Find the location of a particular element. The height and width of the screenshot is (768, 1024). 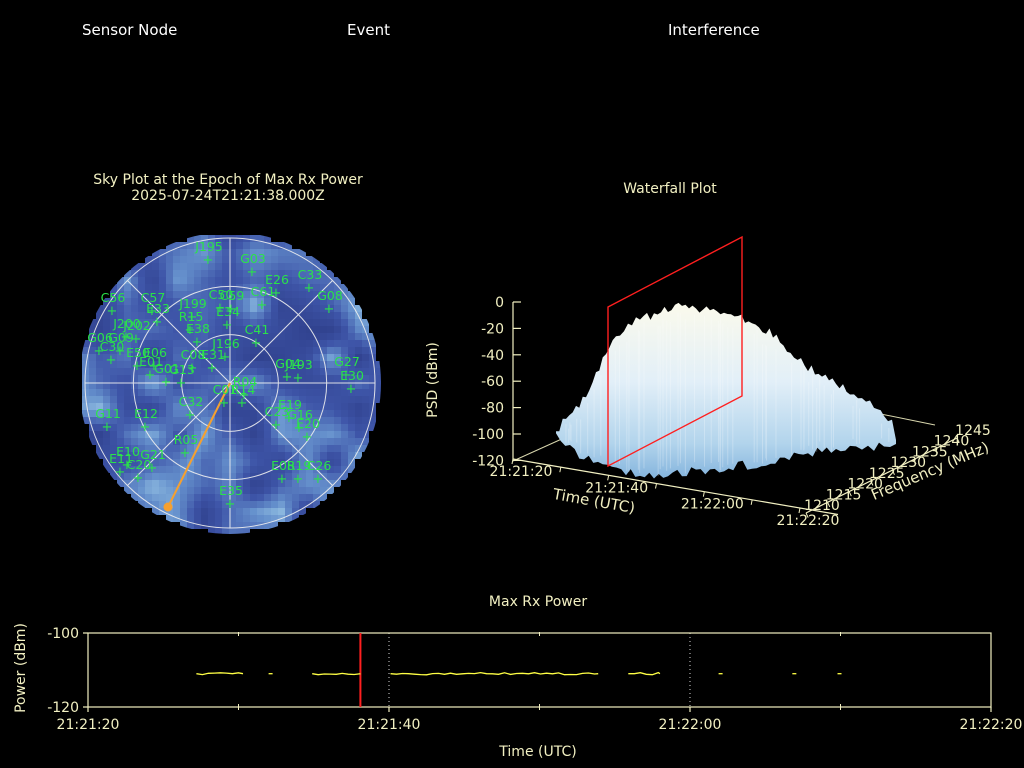

satellite-label: E35 is located at coordinates (231, 490).